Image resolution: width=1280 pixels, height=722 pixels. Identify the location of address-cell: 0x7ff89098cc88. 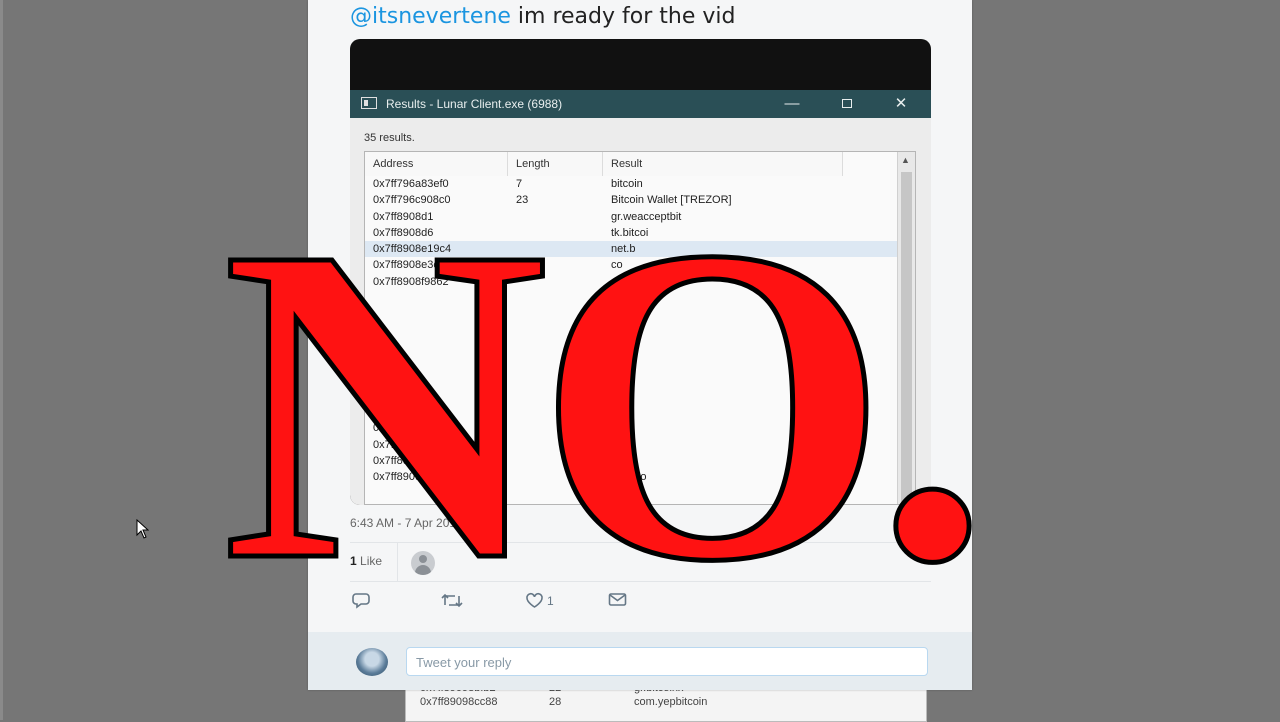
(459, 702).